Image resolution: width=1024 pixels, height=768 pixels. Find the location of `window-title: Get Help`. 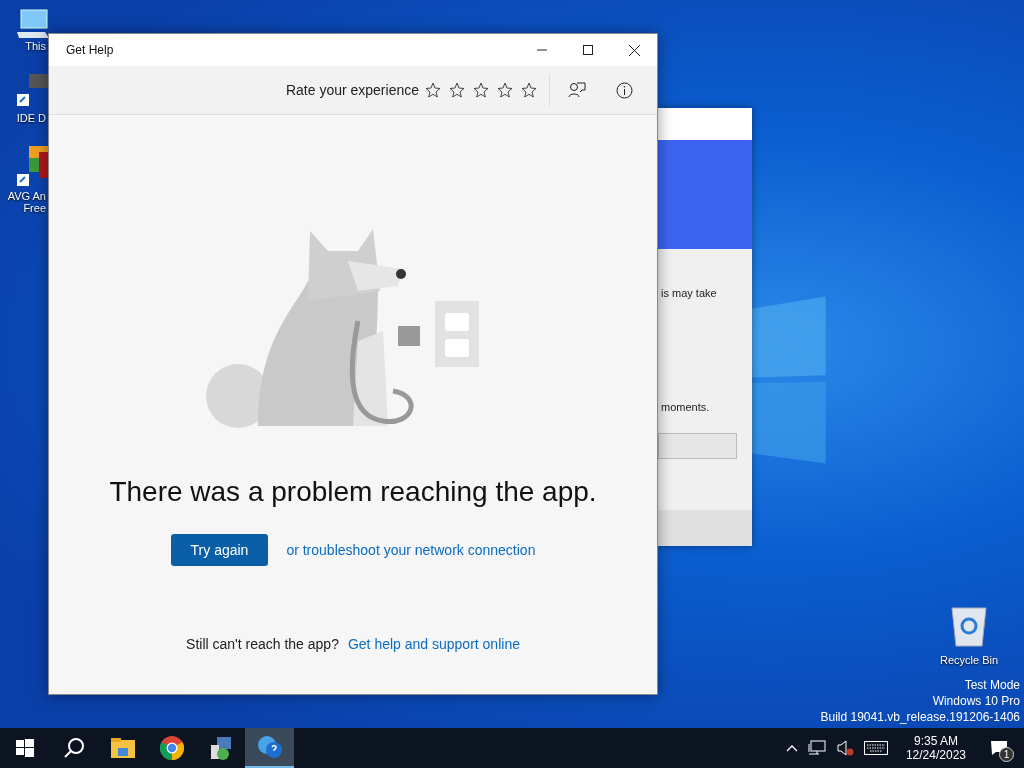

window-title: Get Help is located at coordinates (90, 50).